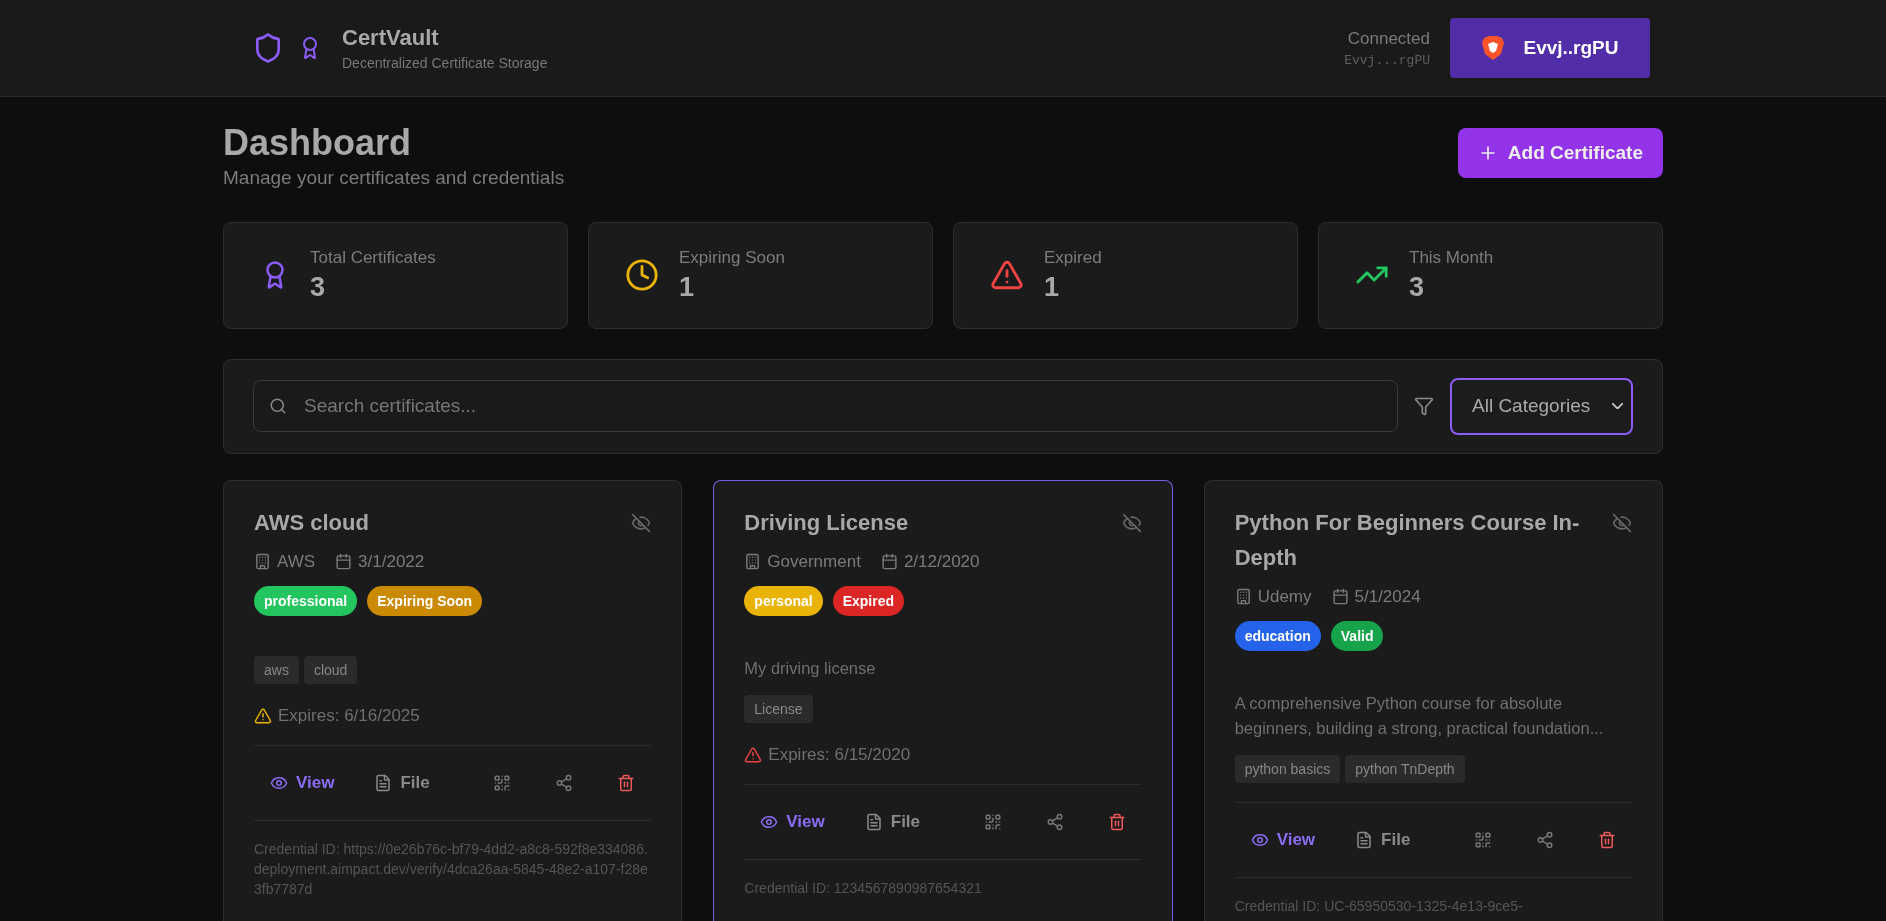  What do you see at coordinates (394, 177) in the screenshot?
I see `page-subtitle: Manage your certificates and credentials` at bounding box center [394, 177].